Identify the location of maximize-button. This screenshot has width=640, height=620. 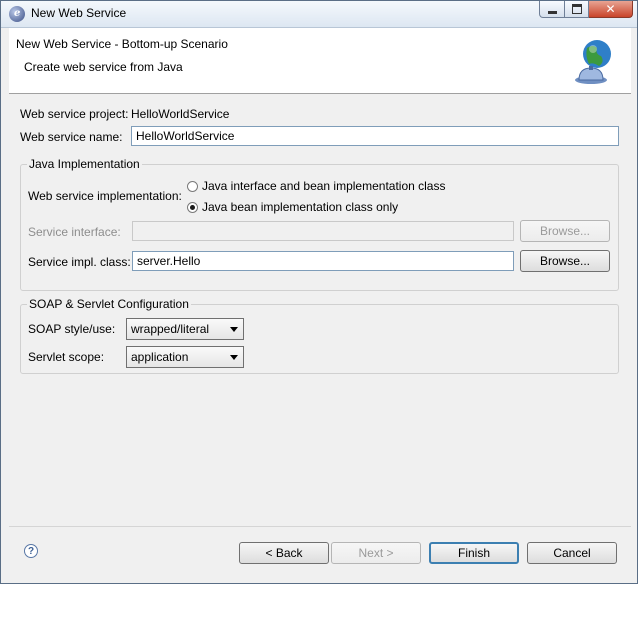
(577, 9).